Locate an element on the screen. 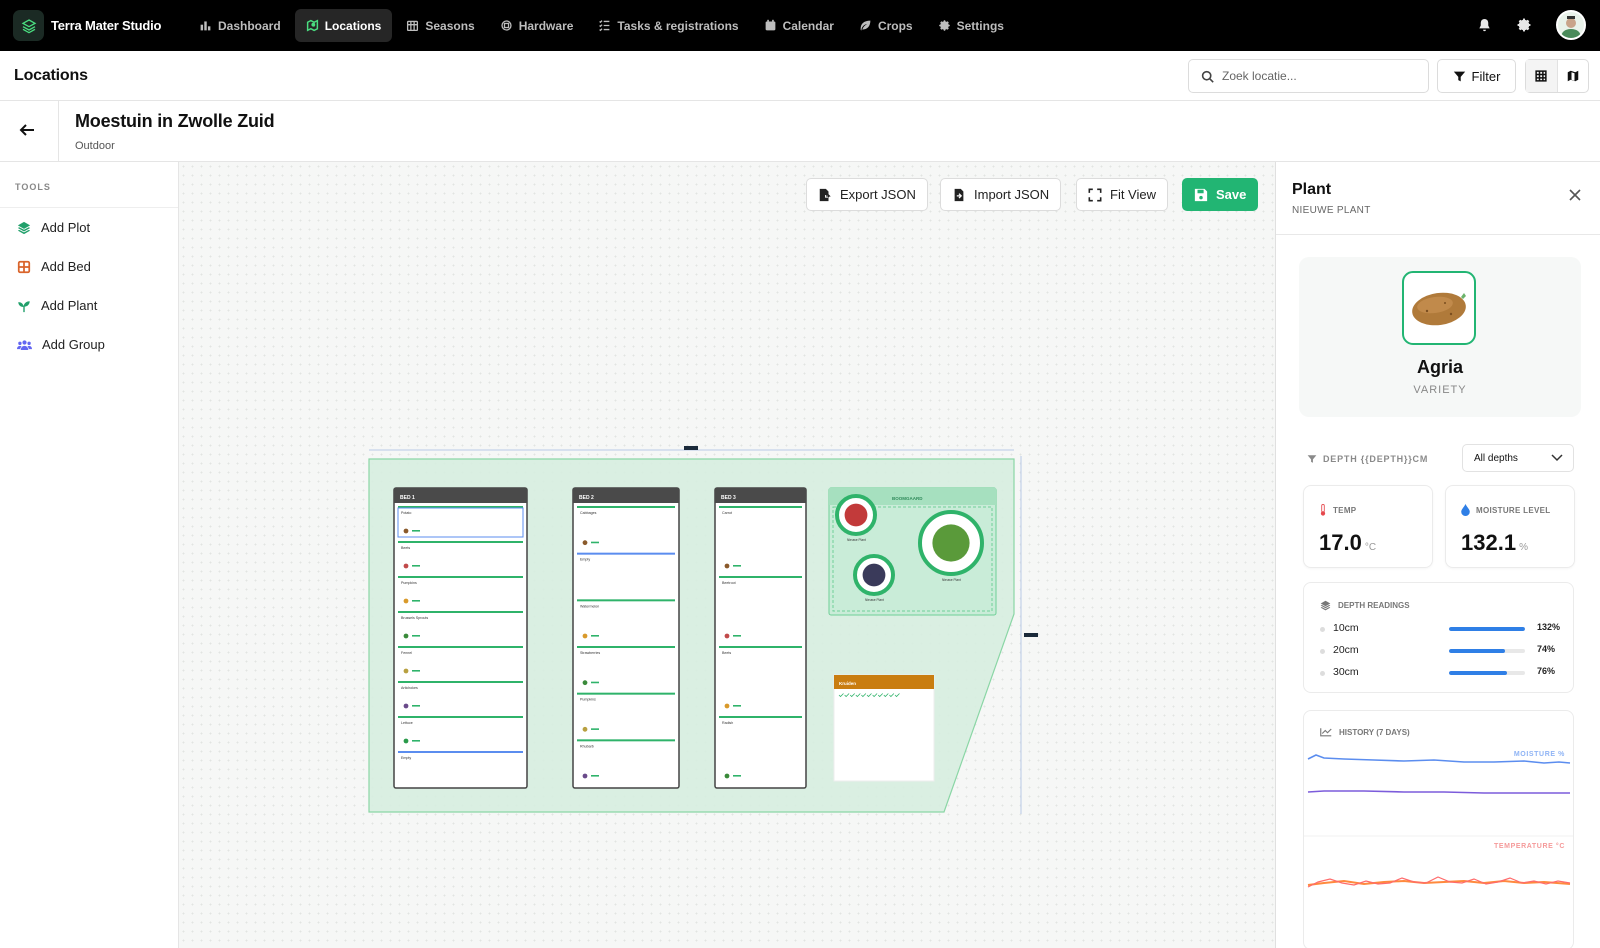 This screenshot has height=948, width=1600. slot-plant-name: Watermelon is located at coordinates (589, 606).